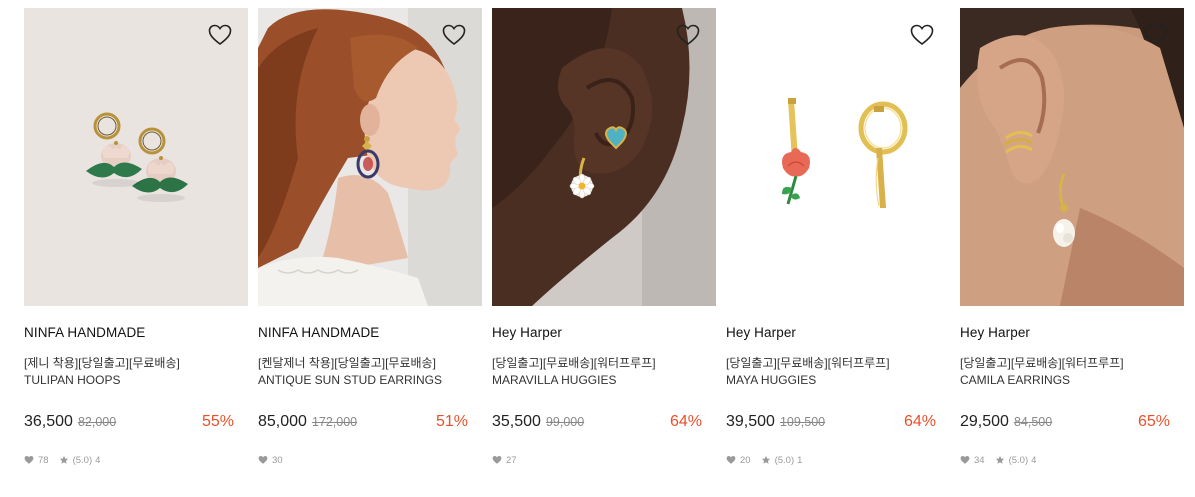  I want to click on sale-price: 39,500, so click(750, 421).